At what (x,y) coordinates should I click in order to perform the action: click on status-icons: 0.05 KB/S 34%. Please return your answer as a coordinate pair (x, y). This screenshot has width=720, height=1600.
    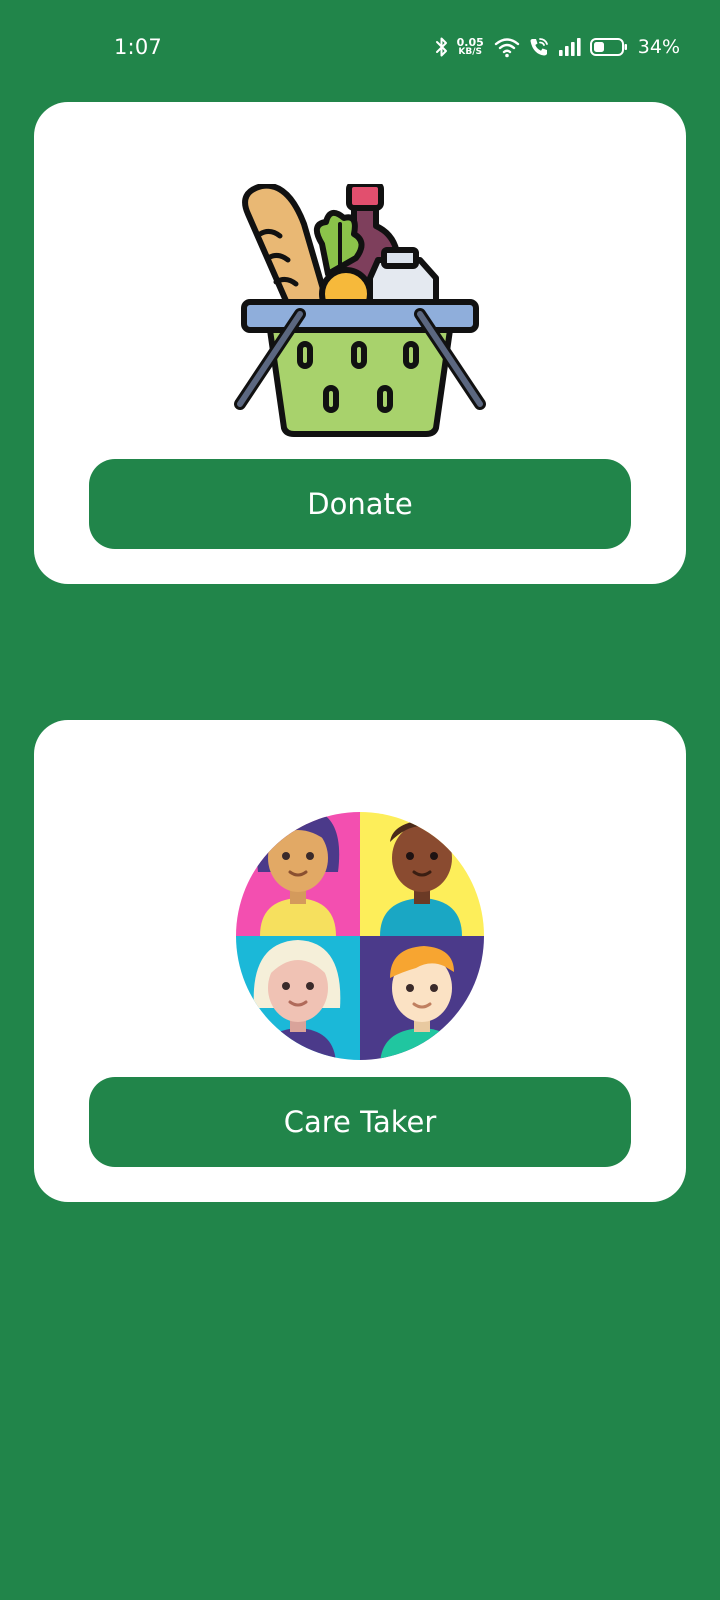
    Looking at the image, I should click on (557, 47).